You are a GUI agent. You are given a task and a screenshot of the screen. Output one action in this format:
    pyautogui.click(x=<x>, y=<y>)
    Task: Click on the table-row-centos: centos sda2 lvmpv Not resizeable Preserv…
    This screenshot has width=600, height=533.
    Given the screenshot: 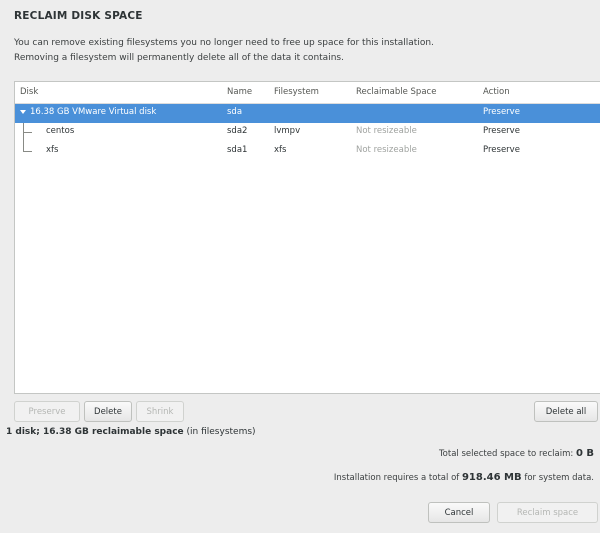 What is the action you would take?
    pyautogui.click(x=307, y=132)
    